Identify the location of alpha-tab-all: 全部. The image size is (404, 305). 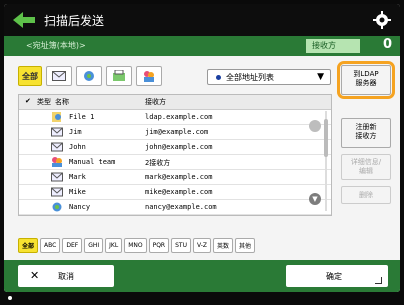
(28, 245).